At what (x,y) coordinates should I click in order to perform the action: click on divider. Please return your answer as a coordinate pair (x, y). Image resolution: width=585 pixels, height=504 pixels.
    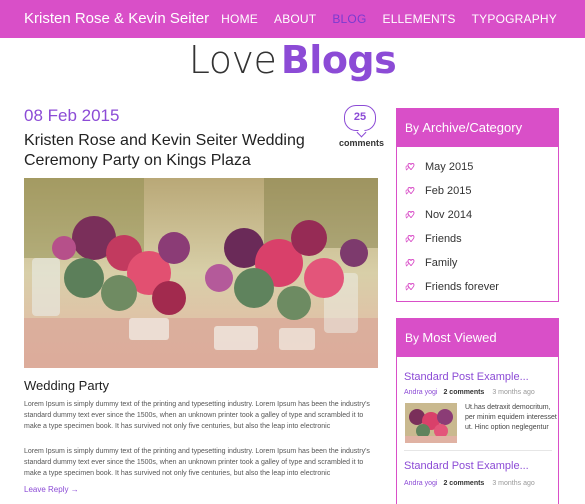
    Looking at the image, I should click on (478, 450).